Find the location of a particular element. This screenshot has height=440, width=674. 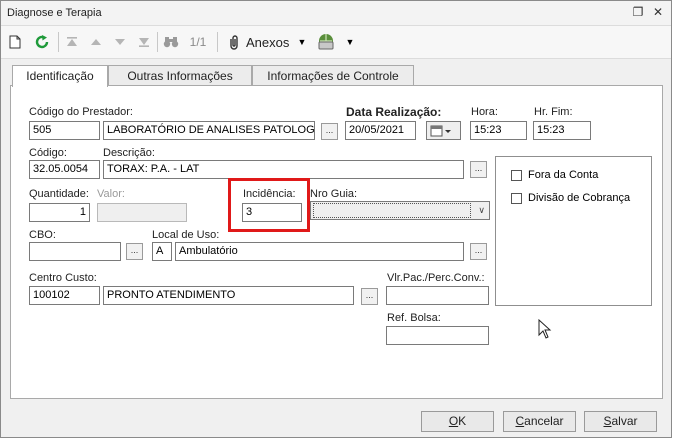

mouse-cursor-icon is located at coordinates (545, 329).